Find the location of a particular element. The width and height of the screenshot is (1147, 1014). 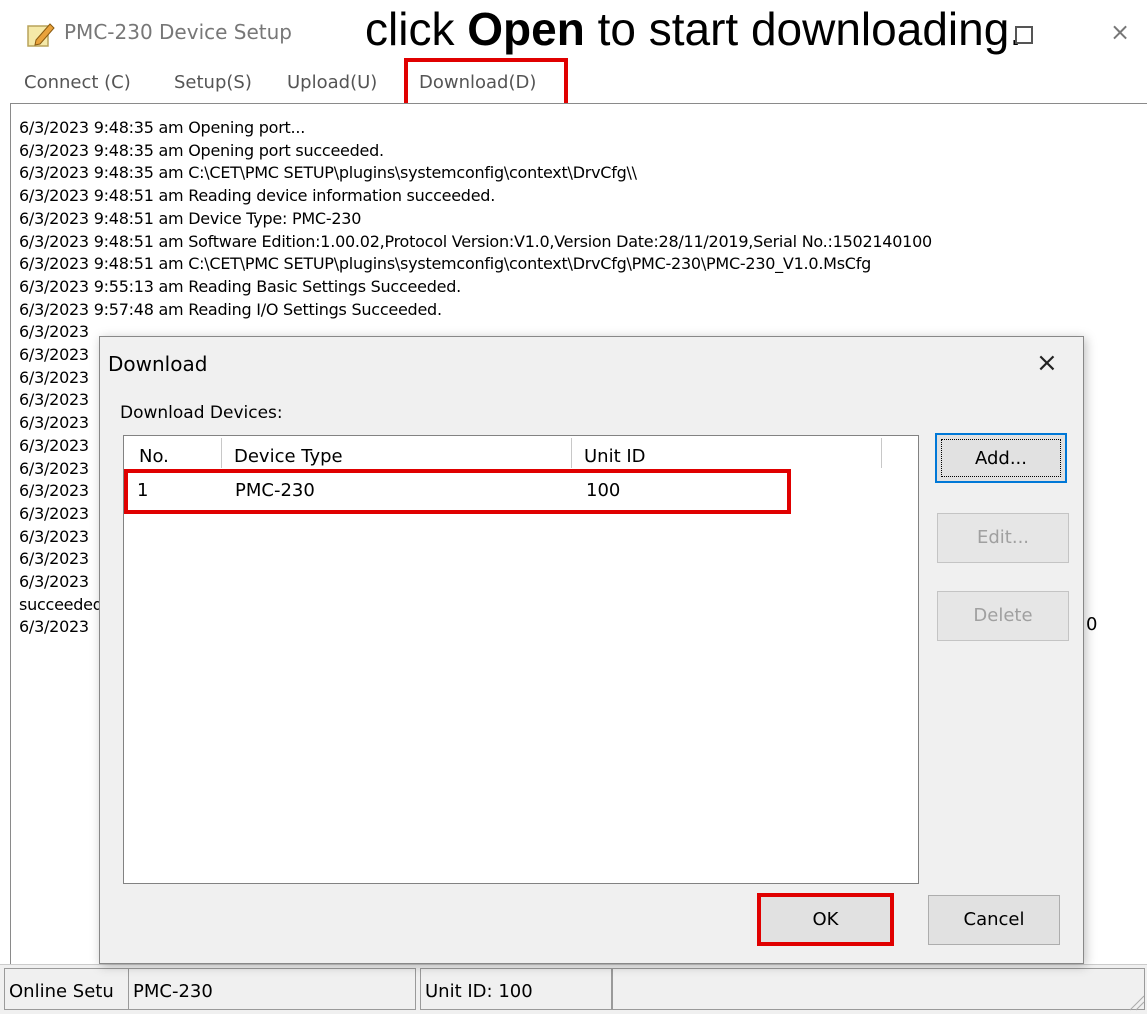

column-header-no: No. is located at coordinates (154, 456).